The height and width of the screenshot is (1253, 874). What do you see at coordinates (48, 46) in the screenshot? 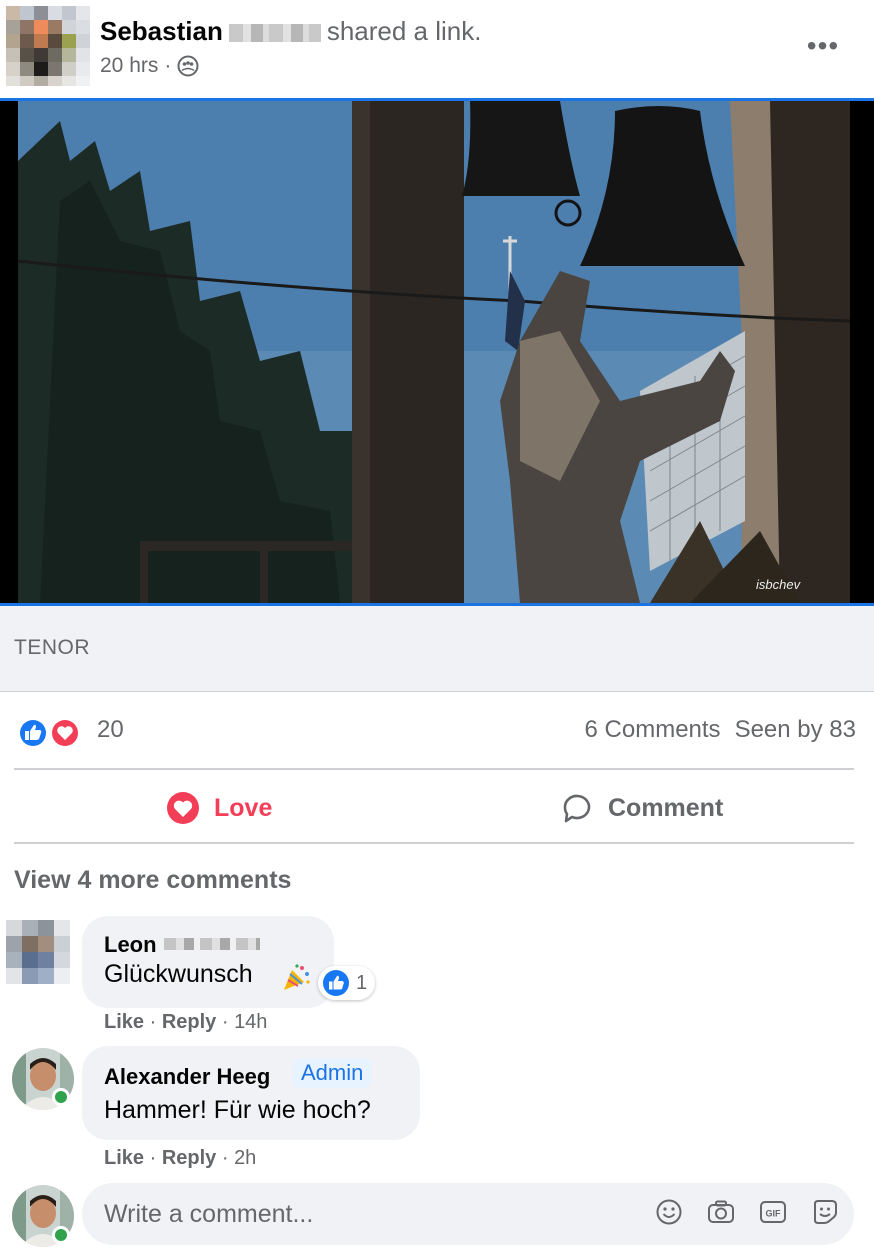
I see `author-avatar` at bounding box center [48, 46].